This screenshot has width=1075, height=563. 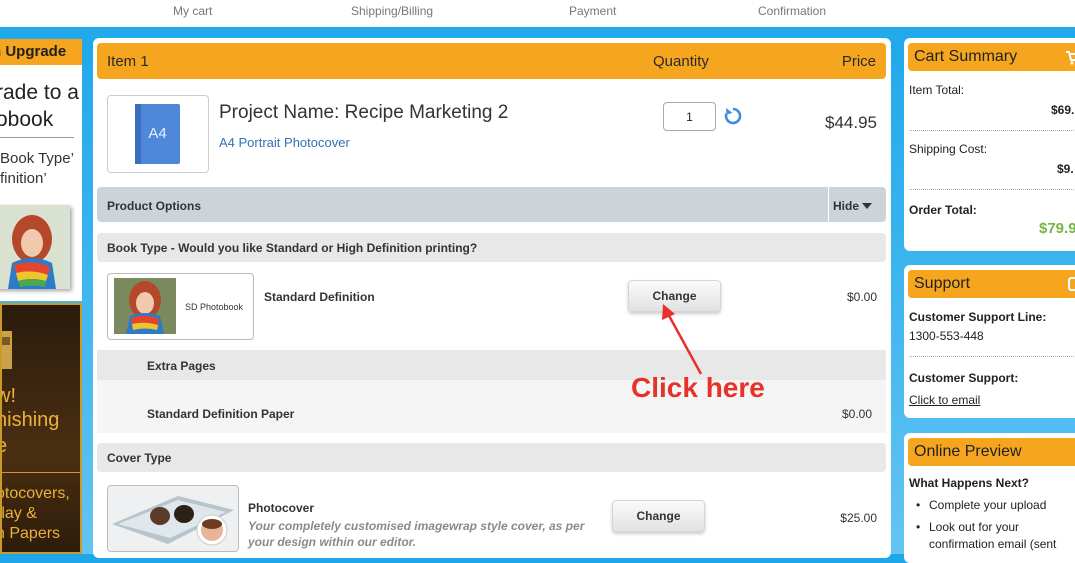 What do you see at coordinates (658, 516) in the screenshot?
I see `change-cover-type-button: Change` at bounding box center [658, 516].